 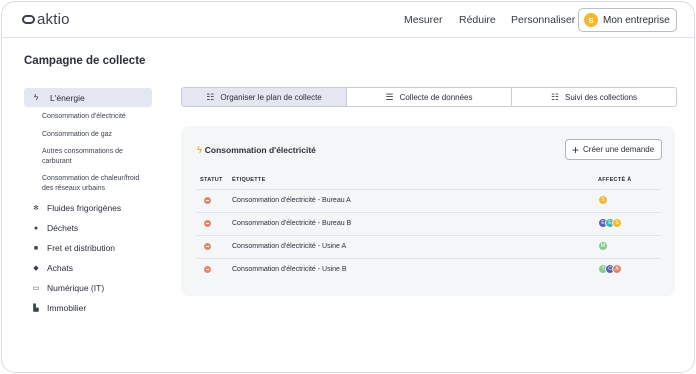 I want to click on assignee-avatars: T C A, so click(x=610, y=269).